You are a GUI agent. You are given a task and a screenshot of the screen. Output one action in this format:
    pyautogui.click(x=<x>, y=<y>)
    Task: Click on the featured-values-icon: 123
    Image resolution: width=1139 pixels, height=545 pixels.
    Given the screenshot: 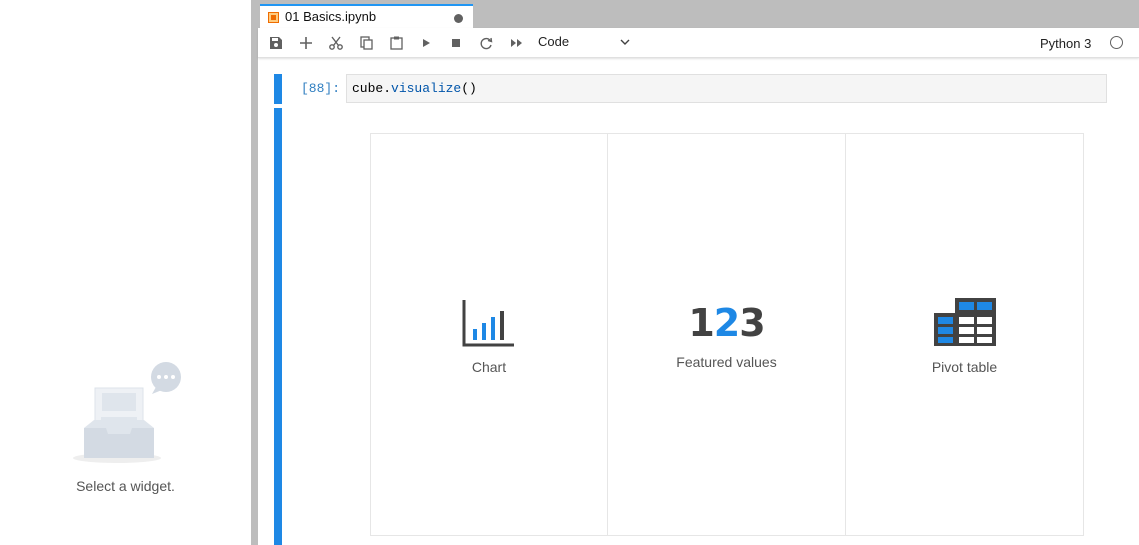 What is the action you would take?
    pyautogui.click(x=726, y=323)
    